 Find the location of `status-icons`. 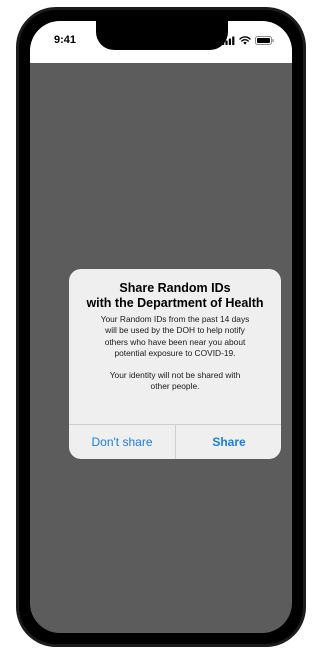

status-icons is located at coordinates (248, 40).